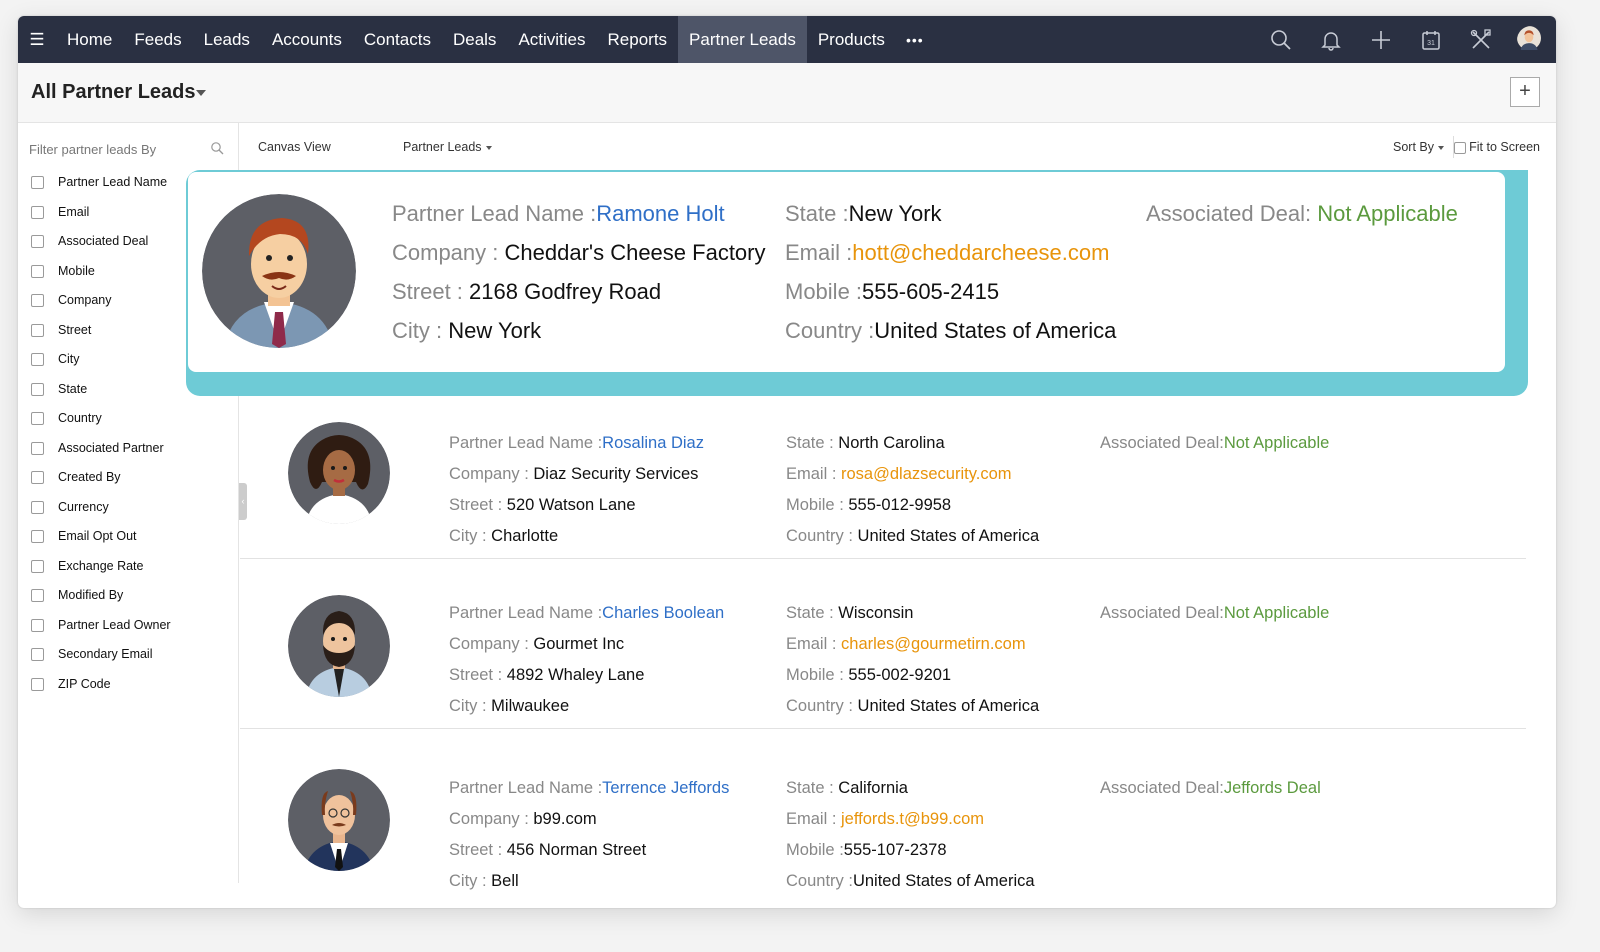 The width and height of the screenshot is (1600, 952). I want to click on nav-item-deals: Deals, so click(474, 39).